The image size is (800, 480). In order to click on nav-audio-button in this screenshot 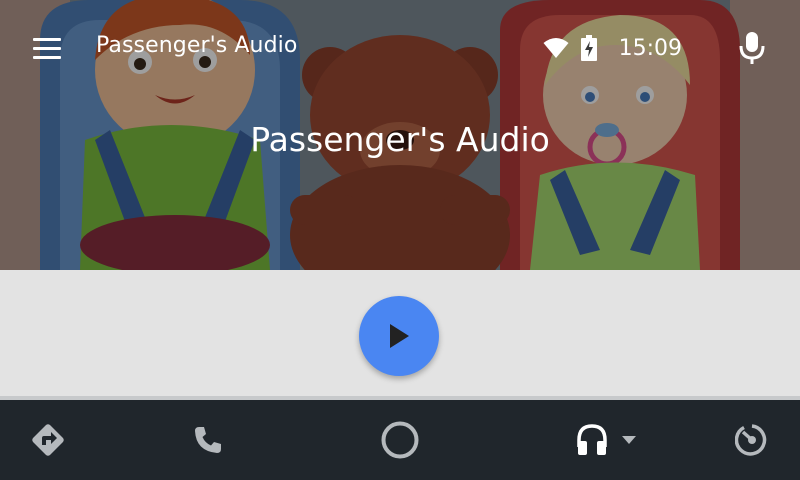, I will do `click(606, 440)`.